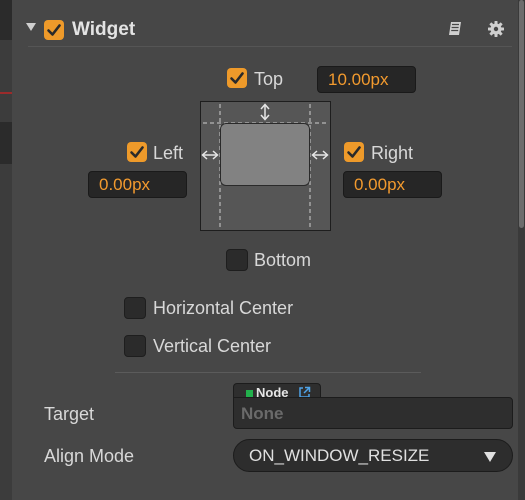 This screenshot has height=500, width=525. I want to click on target-node-preview, so click(265, 154).